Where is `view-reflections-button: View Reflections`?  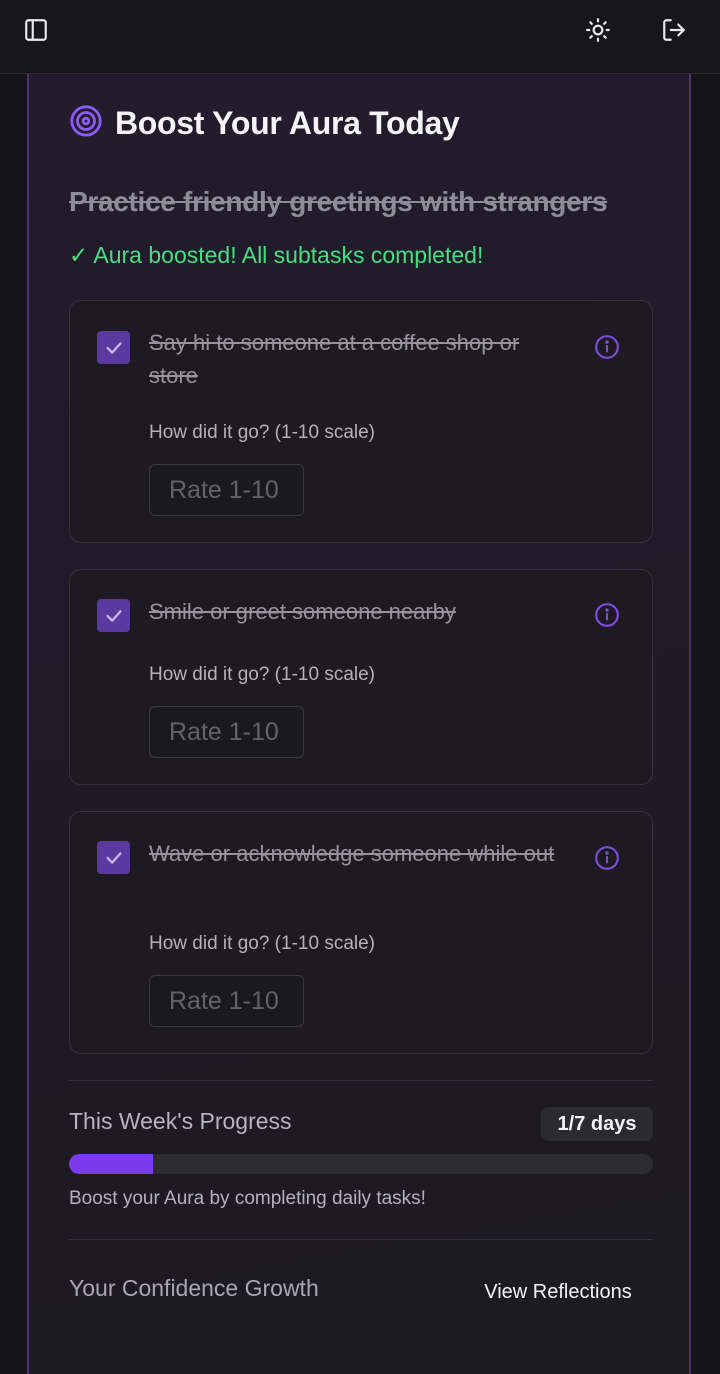 view-reflections-button: View Reflections is located at coordinates (558, 1292).